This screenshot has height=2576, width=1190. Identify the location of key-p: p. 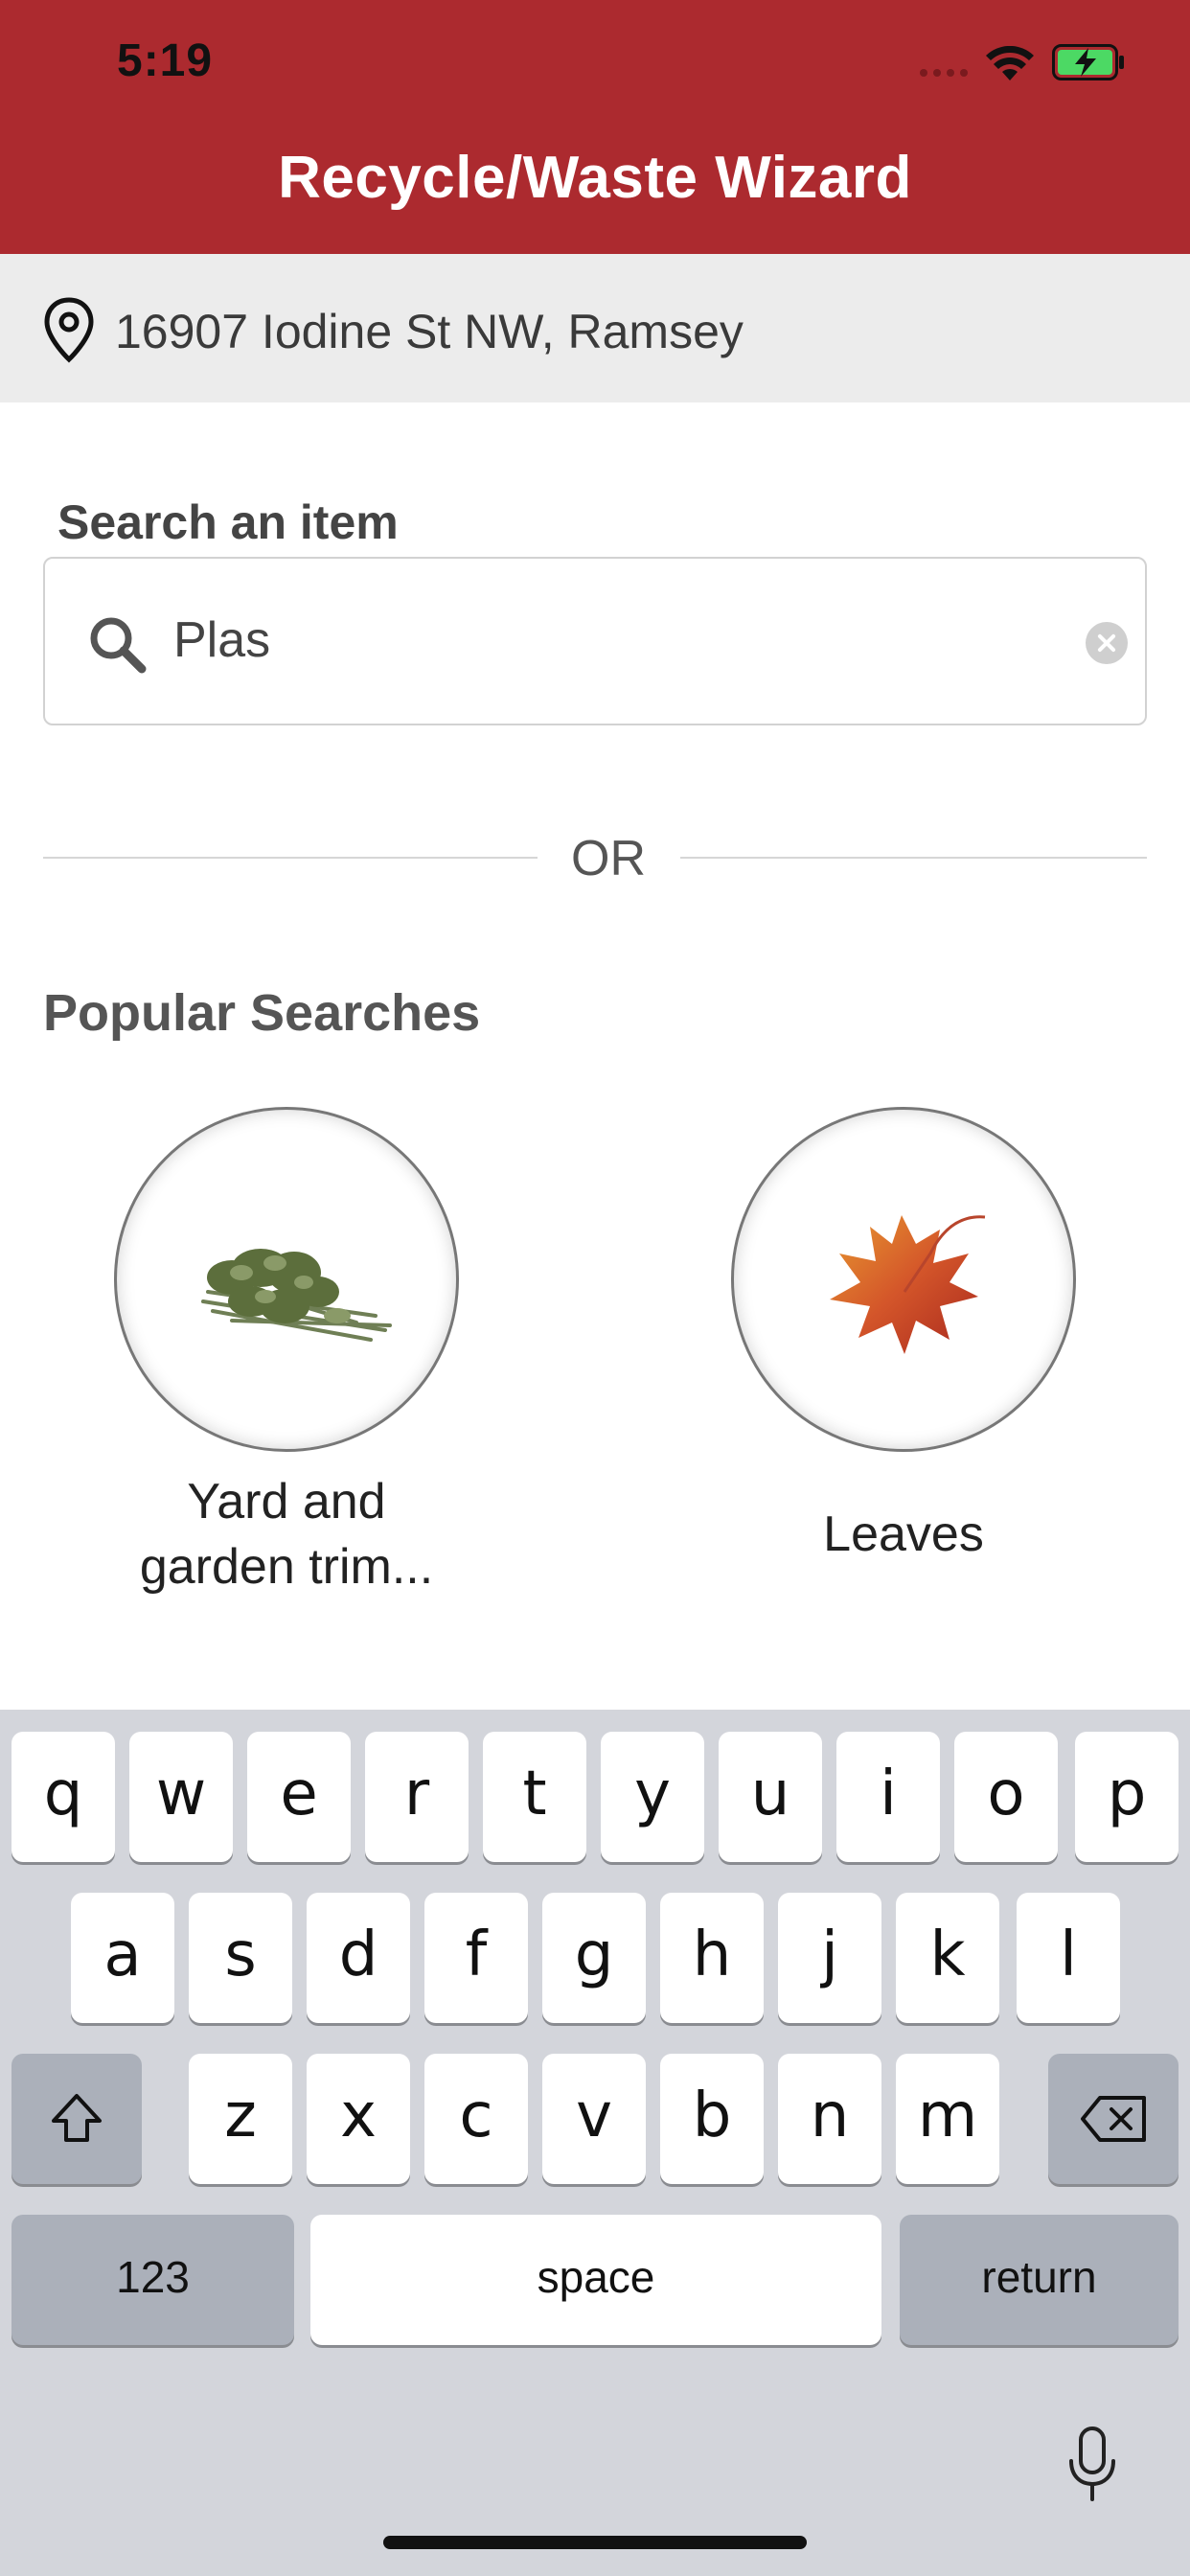
(1127, 1797).